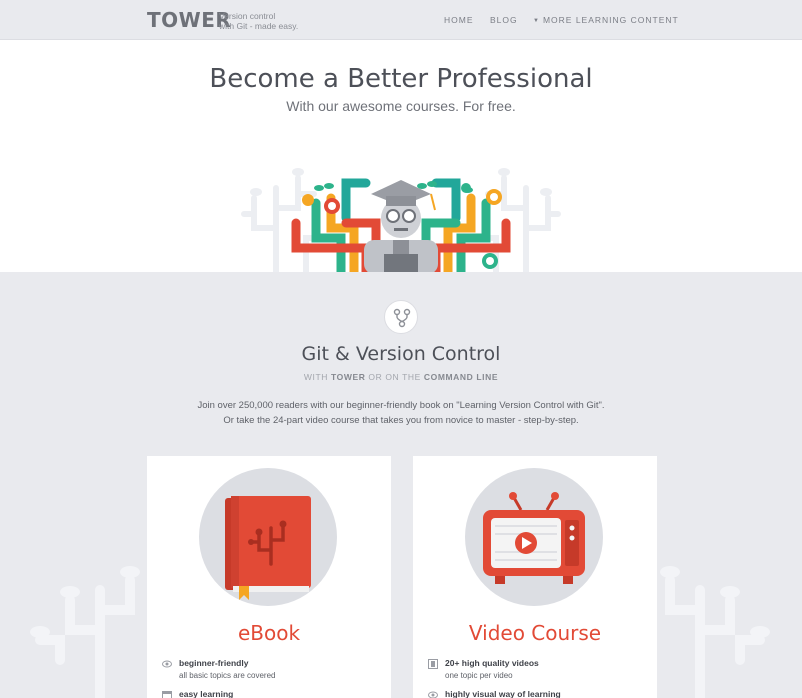 The width and height of the screenshot is (802, 698). What do you see at coordinates (315, 377) in the screenshot?
I see `sub-with: WITH` at bounding box center [315, 377].